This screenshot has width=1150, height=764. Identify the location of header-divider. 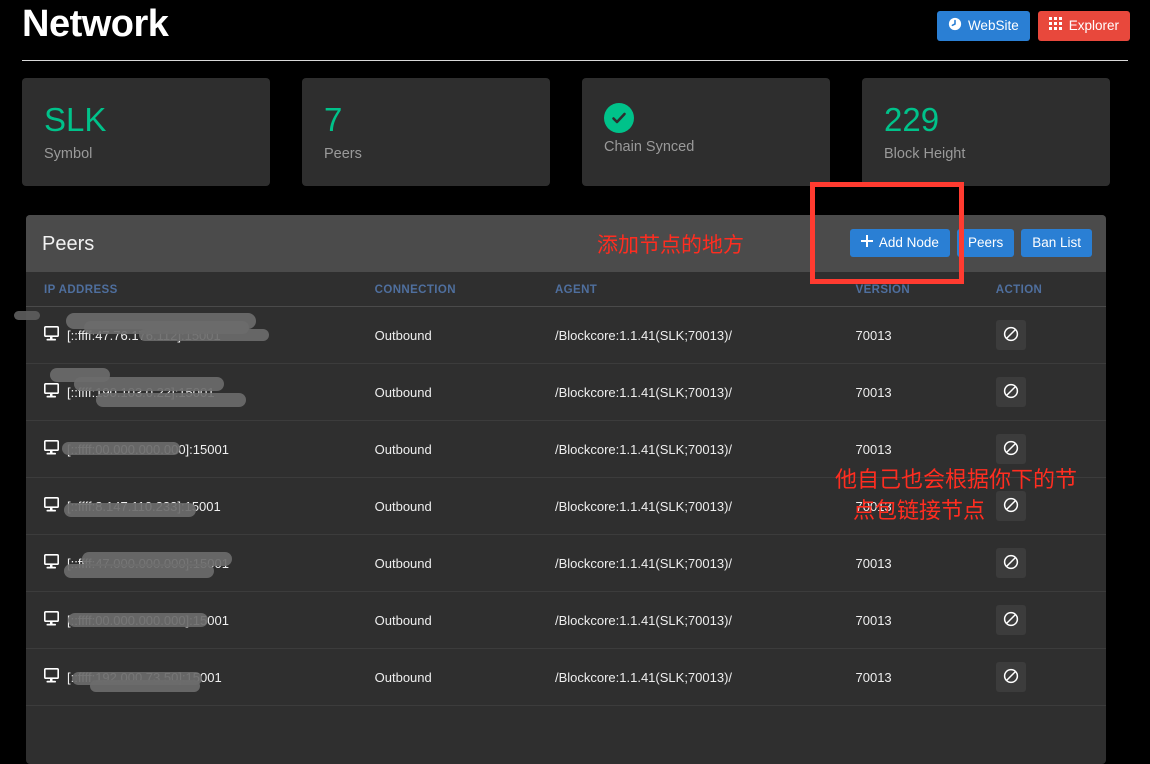
(575, 60).